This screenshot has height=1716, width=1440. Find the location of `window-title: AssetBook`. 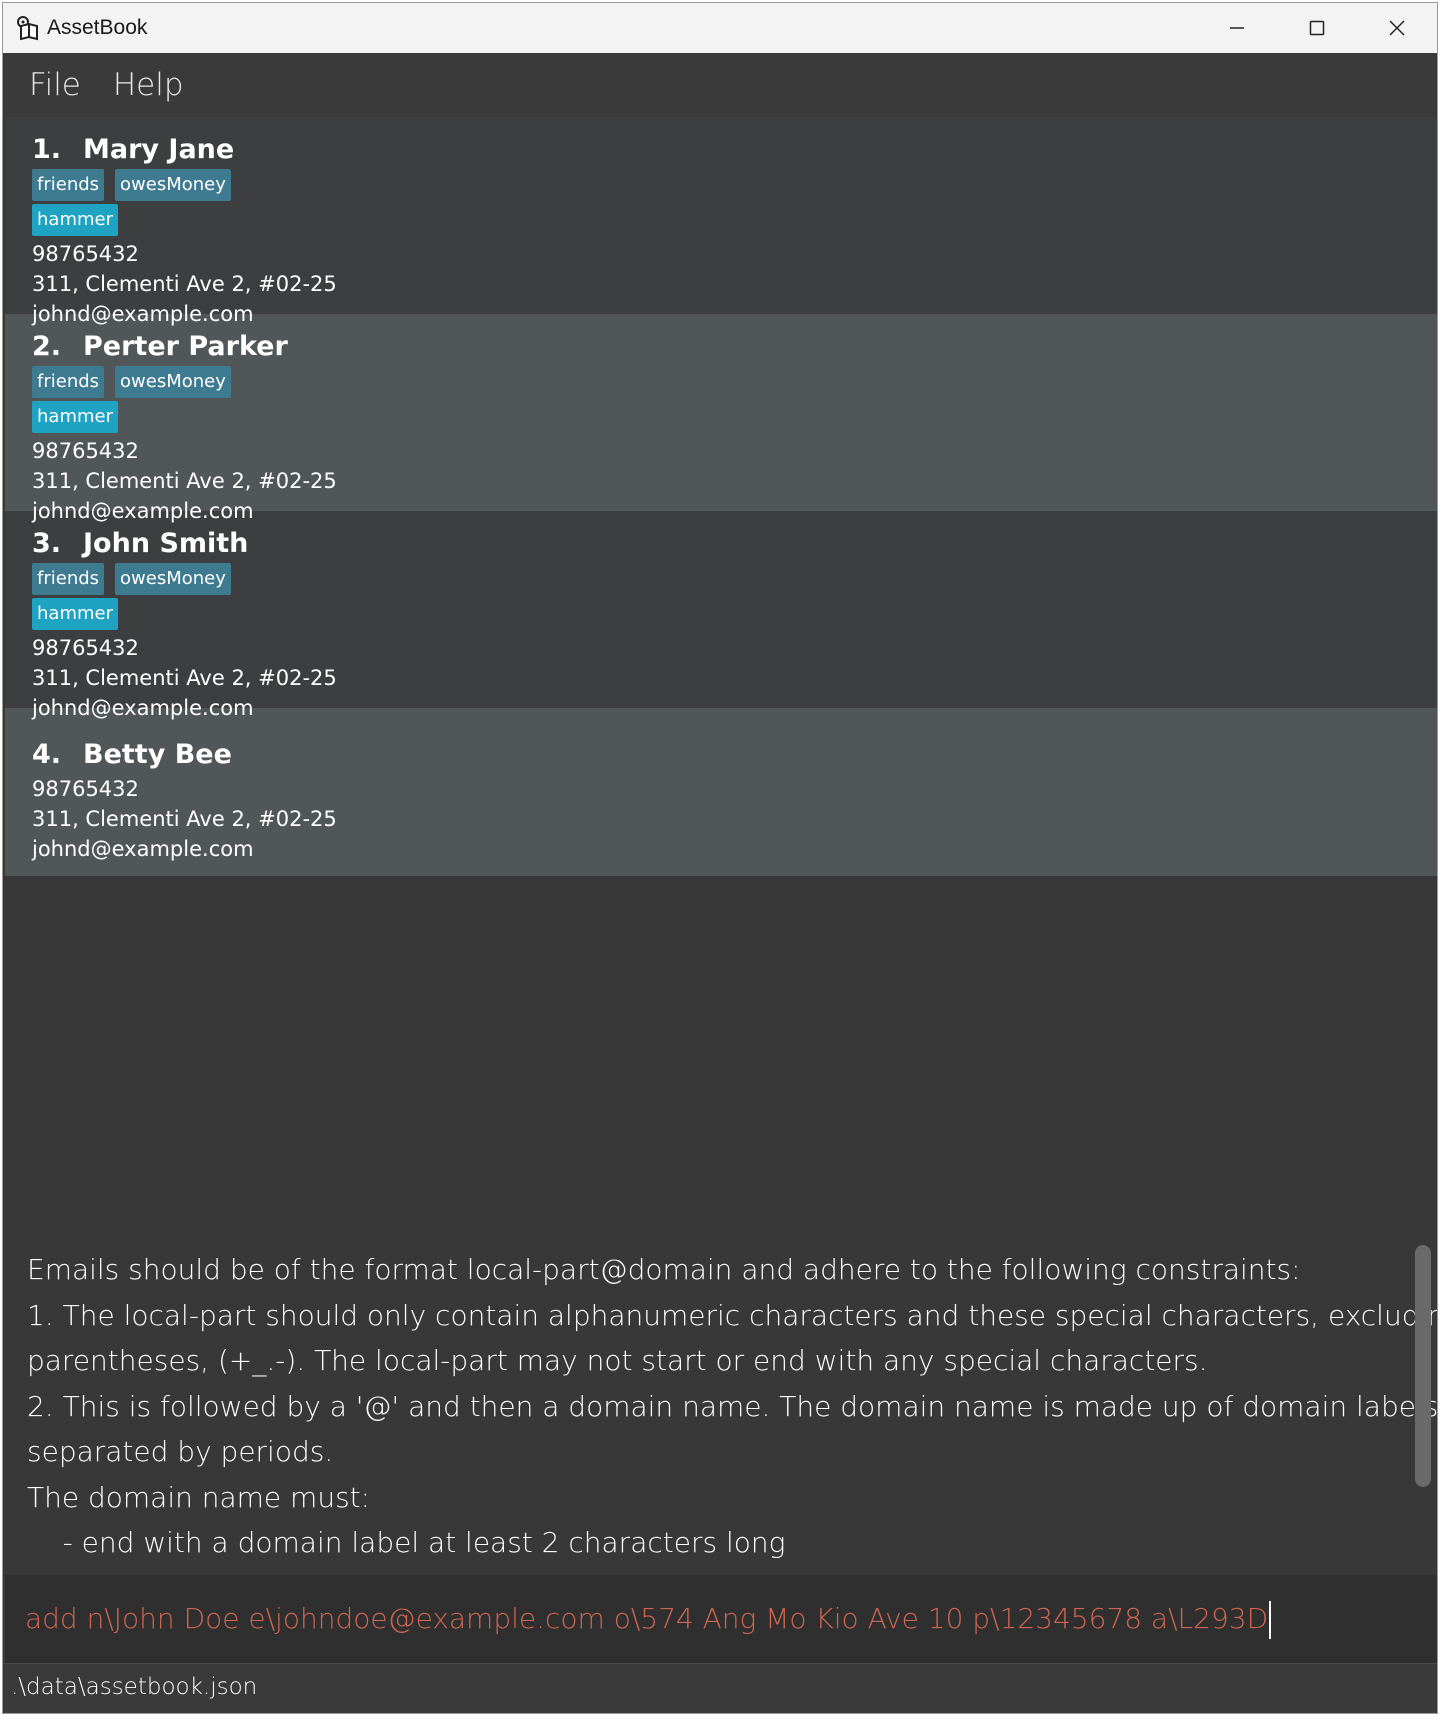

window-title: AssetBook is located at coordinates (97, 27).